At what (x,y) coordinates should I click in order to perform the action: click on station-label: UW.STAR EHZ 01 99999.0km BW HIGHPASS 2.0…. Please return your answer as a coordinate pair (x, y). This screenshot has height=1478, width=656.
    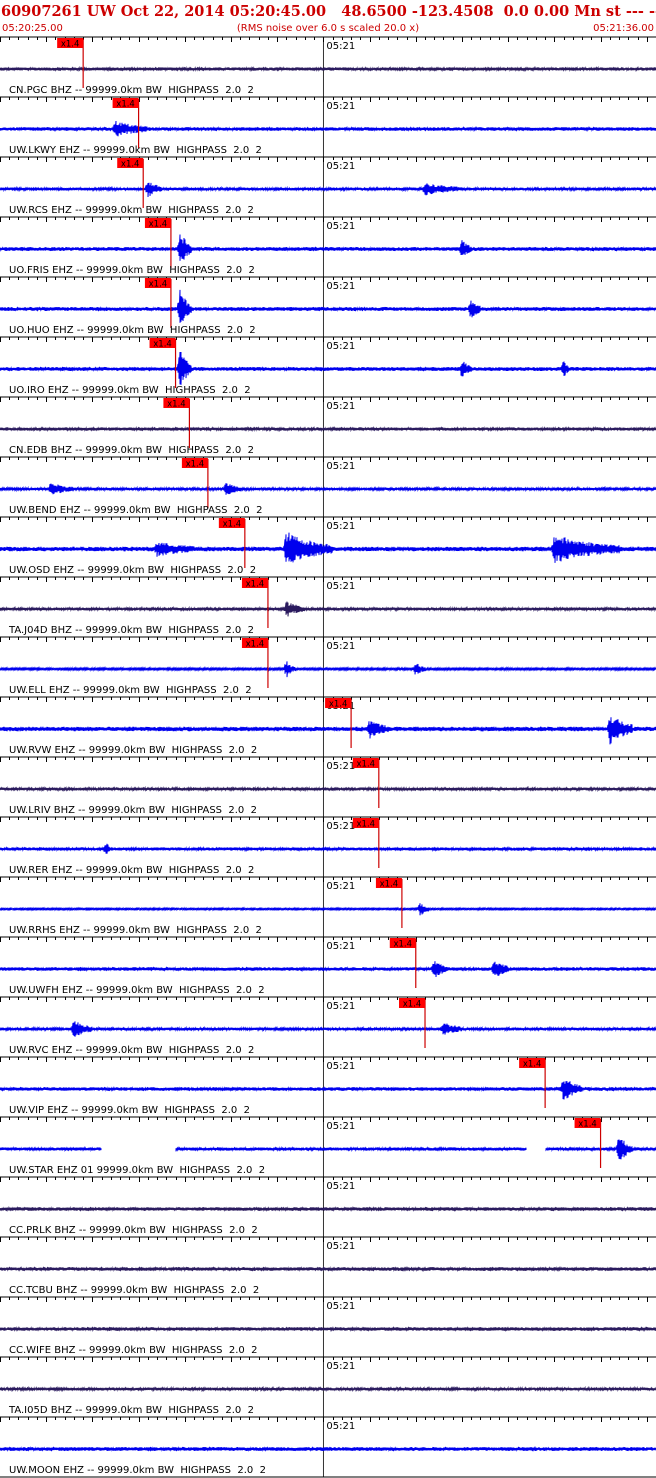
    Looking at the image, I should click on (137, 1170).